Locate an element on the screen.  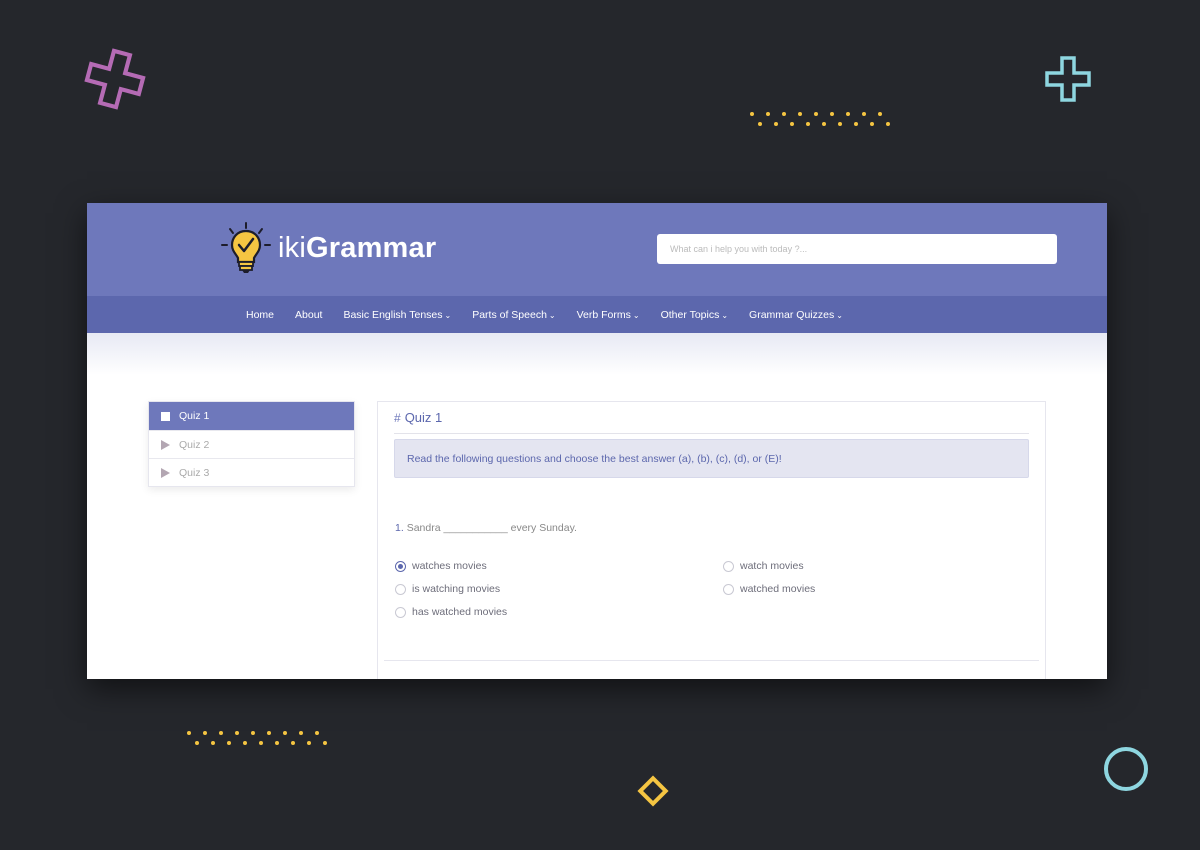
nav-item-label: About is located at coordinates (309, 314).